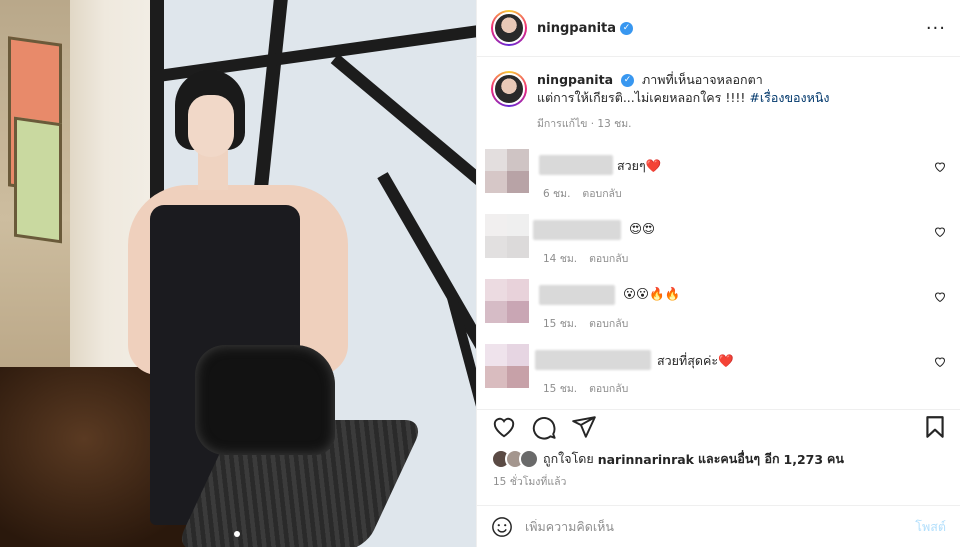  What do you see at coordinates (584, 124) in the screenshot?
I see `caption-edited-time: มีการแก้ไข · 13 ชม.` at bounding box center [584, 124].